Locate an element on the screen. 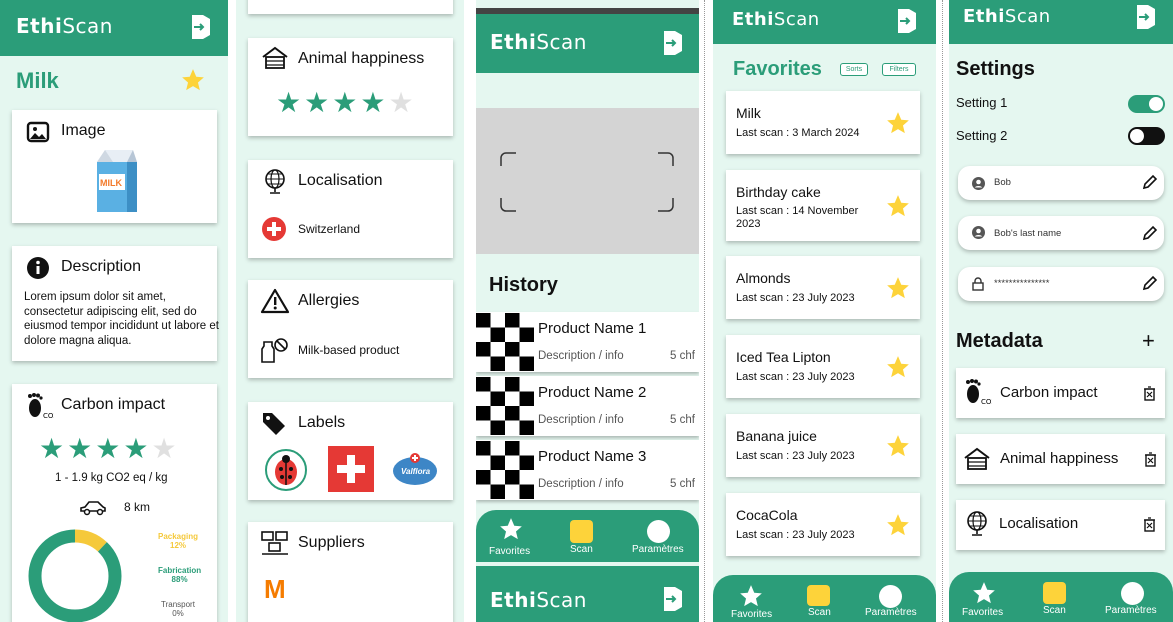 The image size is (1173, 622). first-name-field: Bob is located at coordinates (1061, 183).